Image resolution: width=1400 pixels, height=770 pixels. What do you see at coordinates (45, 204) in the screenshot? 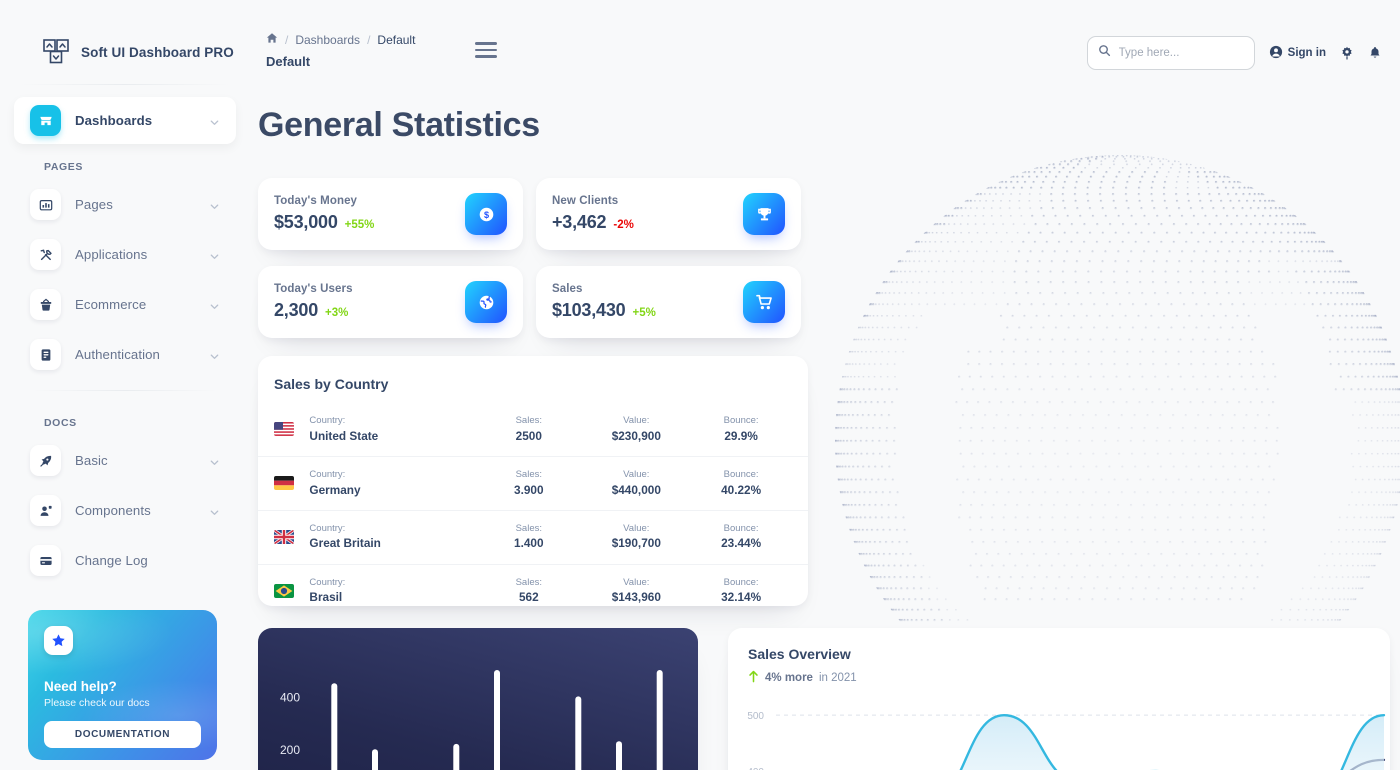
I see `chart-bar-icon` at bounding box center [45, 204].